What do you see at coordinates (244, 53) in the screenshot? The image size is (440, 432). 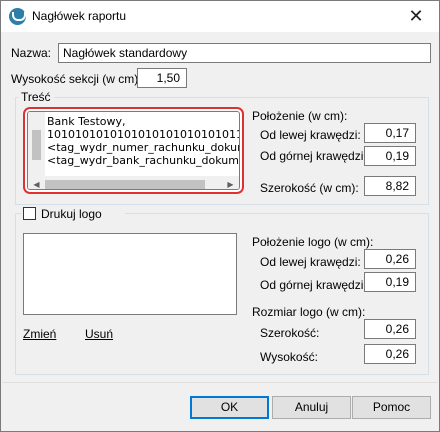 I see `name-input: Nagłówek standardowy` at bounding box center [244, 53].